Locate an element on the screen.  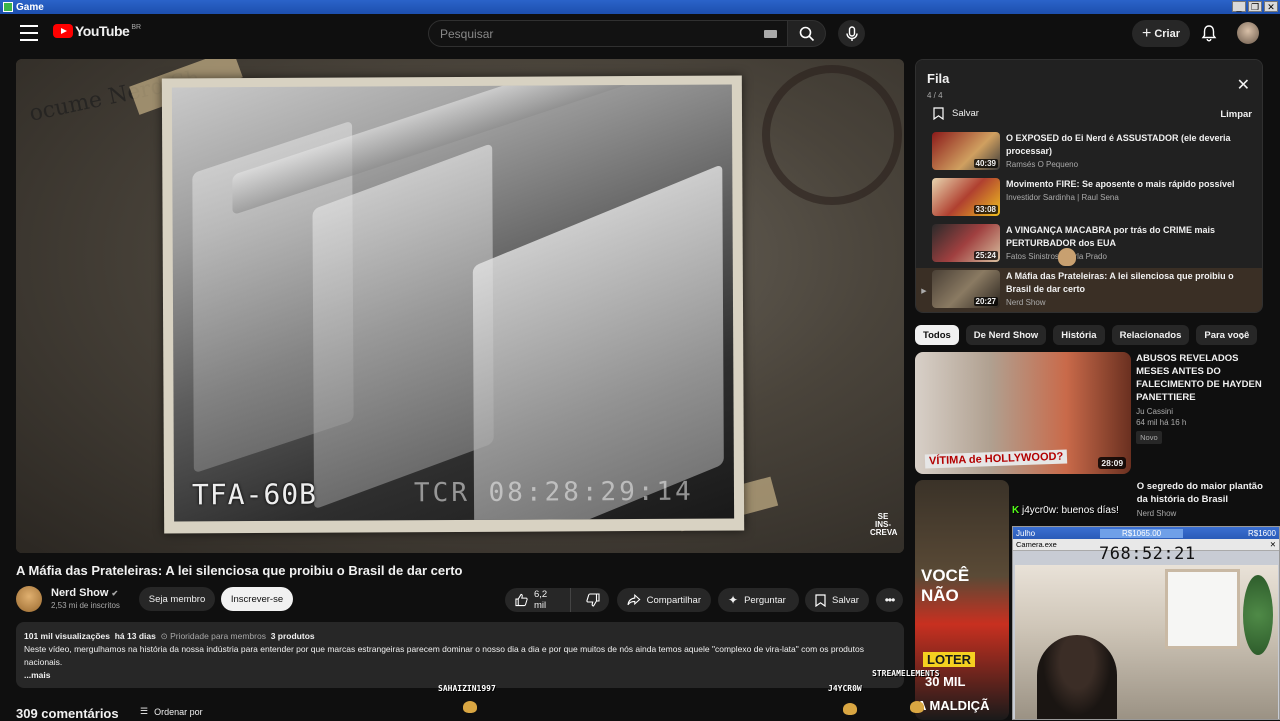
queue-item-channel: Investidor Sardinha | Raul Sena is located at coordinates (1062, 197).